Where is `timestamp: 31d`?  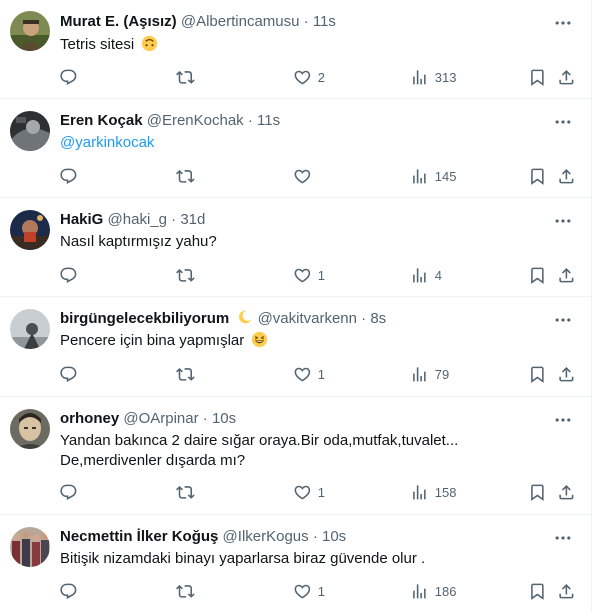 timestamp: 31d is located at coordinates (192, 219).